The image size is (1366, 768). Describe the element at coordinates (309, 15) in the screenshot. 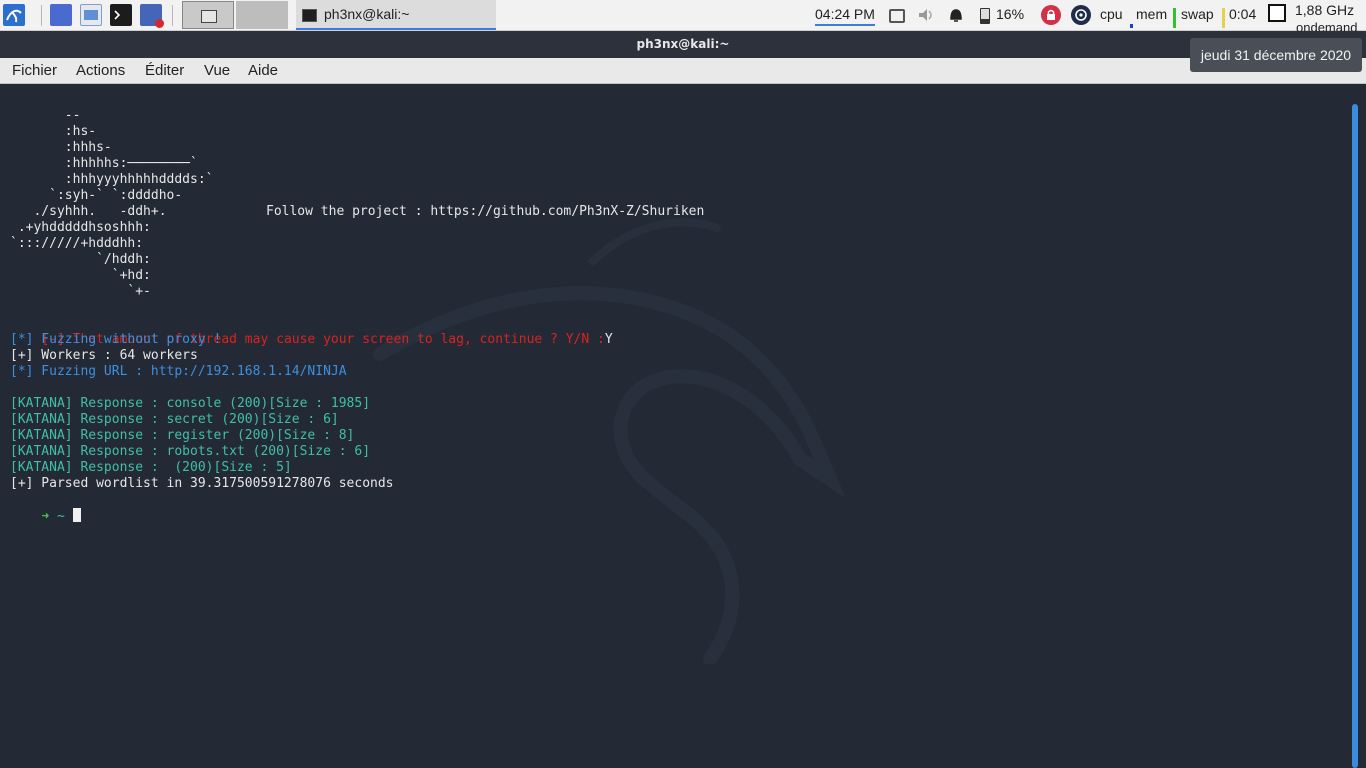

I see `terminal-window-icon` at that location.